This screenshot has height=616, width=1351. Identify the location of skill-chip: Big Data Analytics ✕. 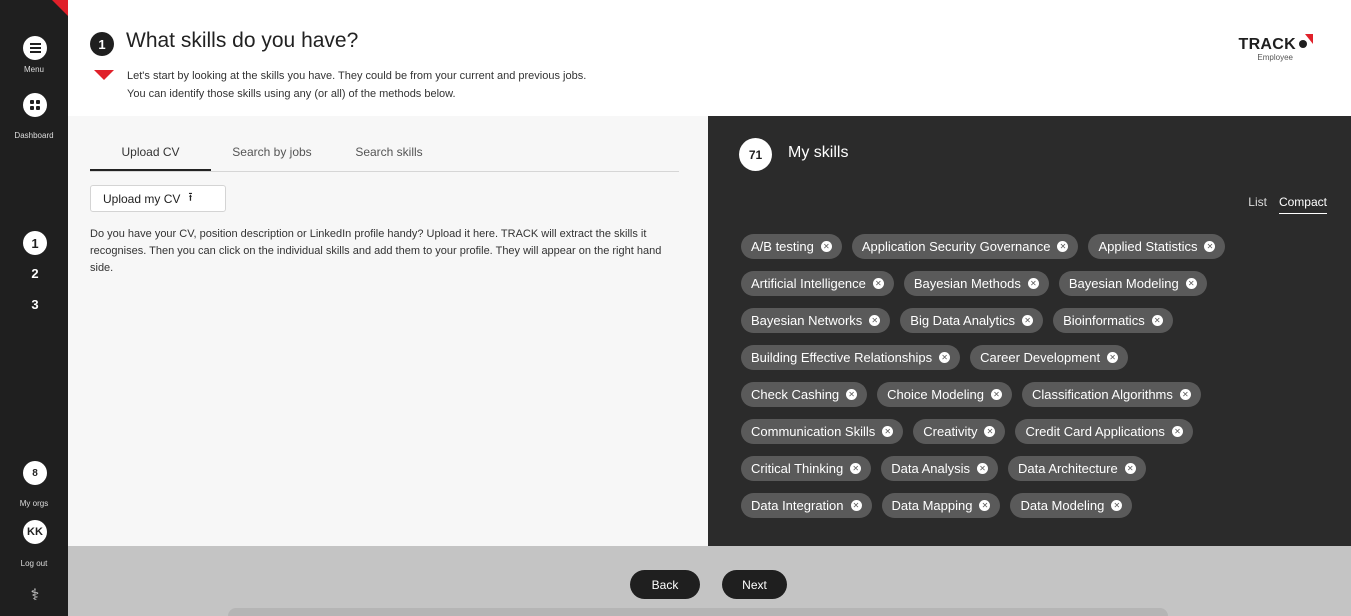
(972, 320).